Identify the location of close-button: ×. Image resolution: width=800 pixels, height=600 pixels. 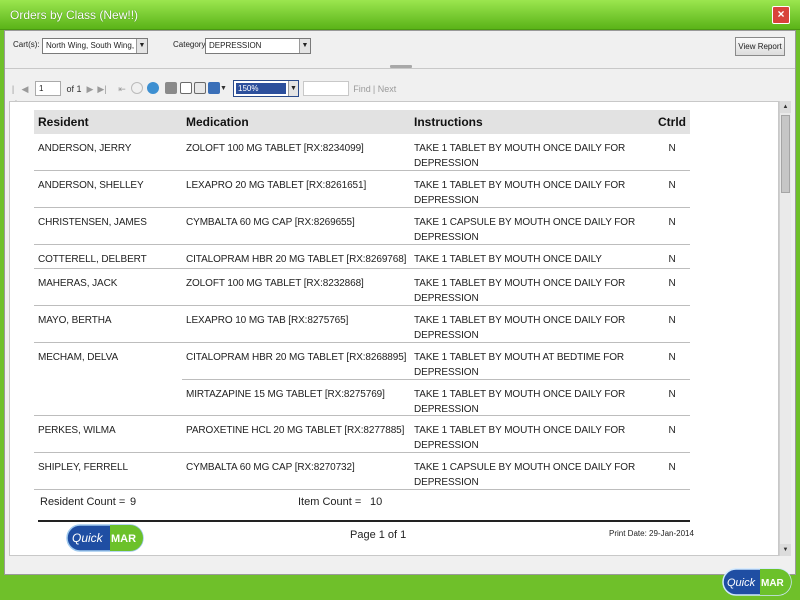
(781, 15).